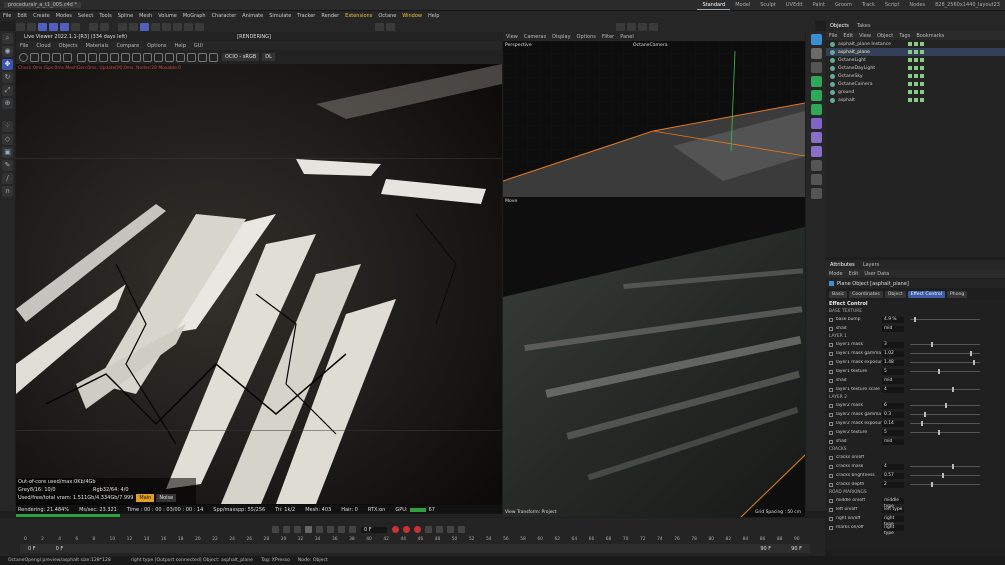 The image size is (1005, 565). I want to click on attr-button-object: Object, so click(895, 294).